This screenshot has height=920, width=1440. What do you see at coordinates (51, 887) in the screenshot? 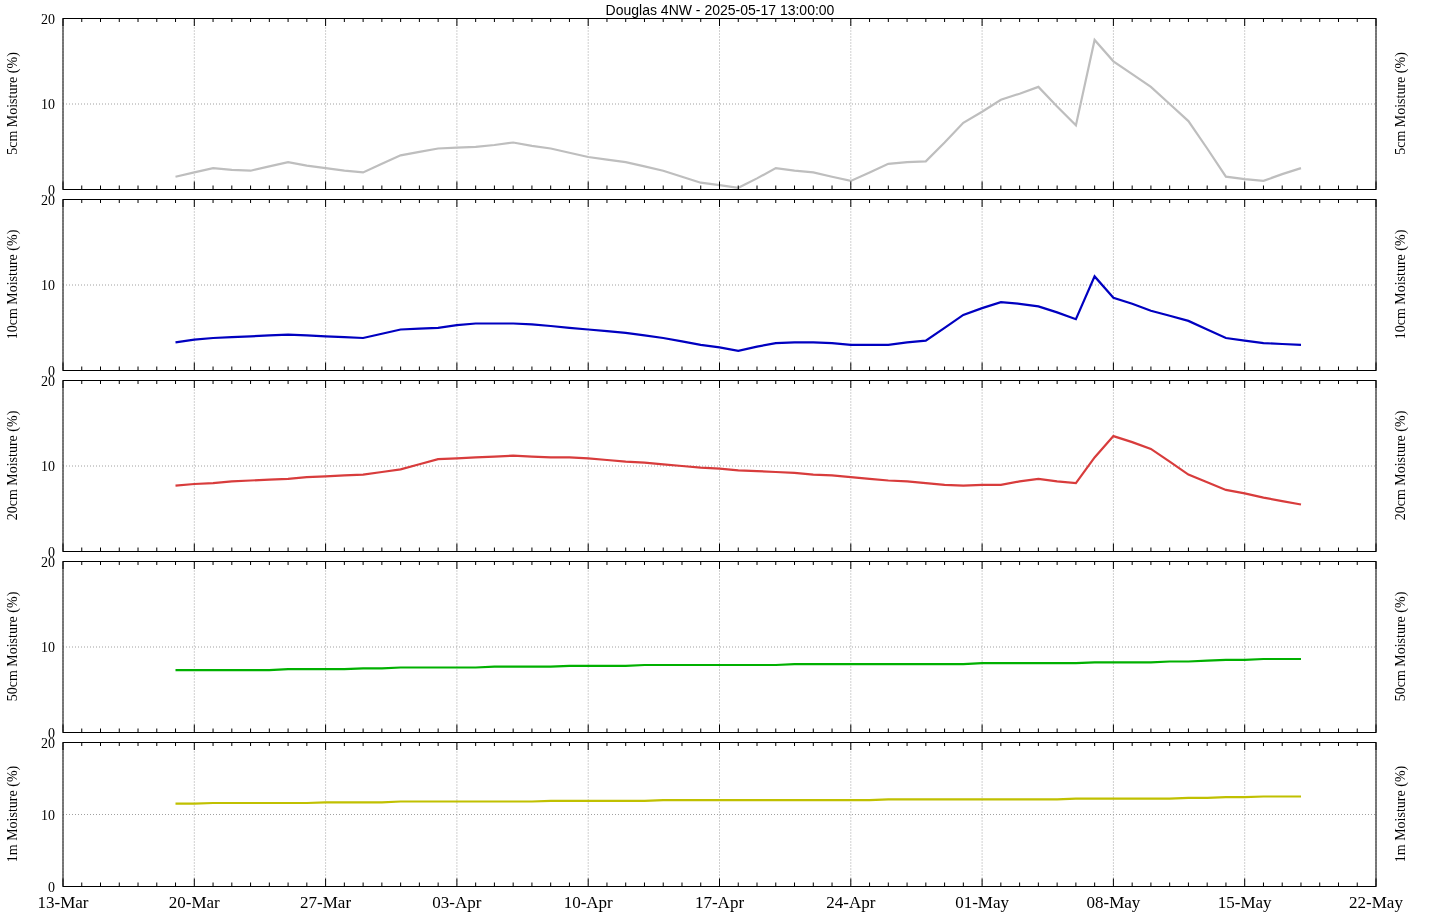
I see `y-tick-label: 0` at bounding box center [51, 887].